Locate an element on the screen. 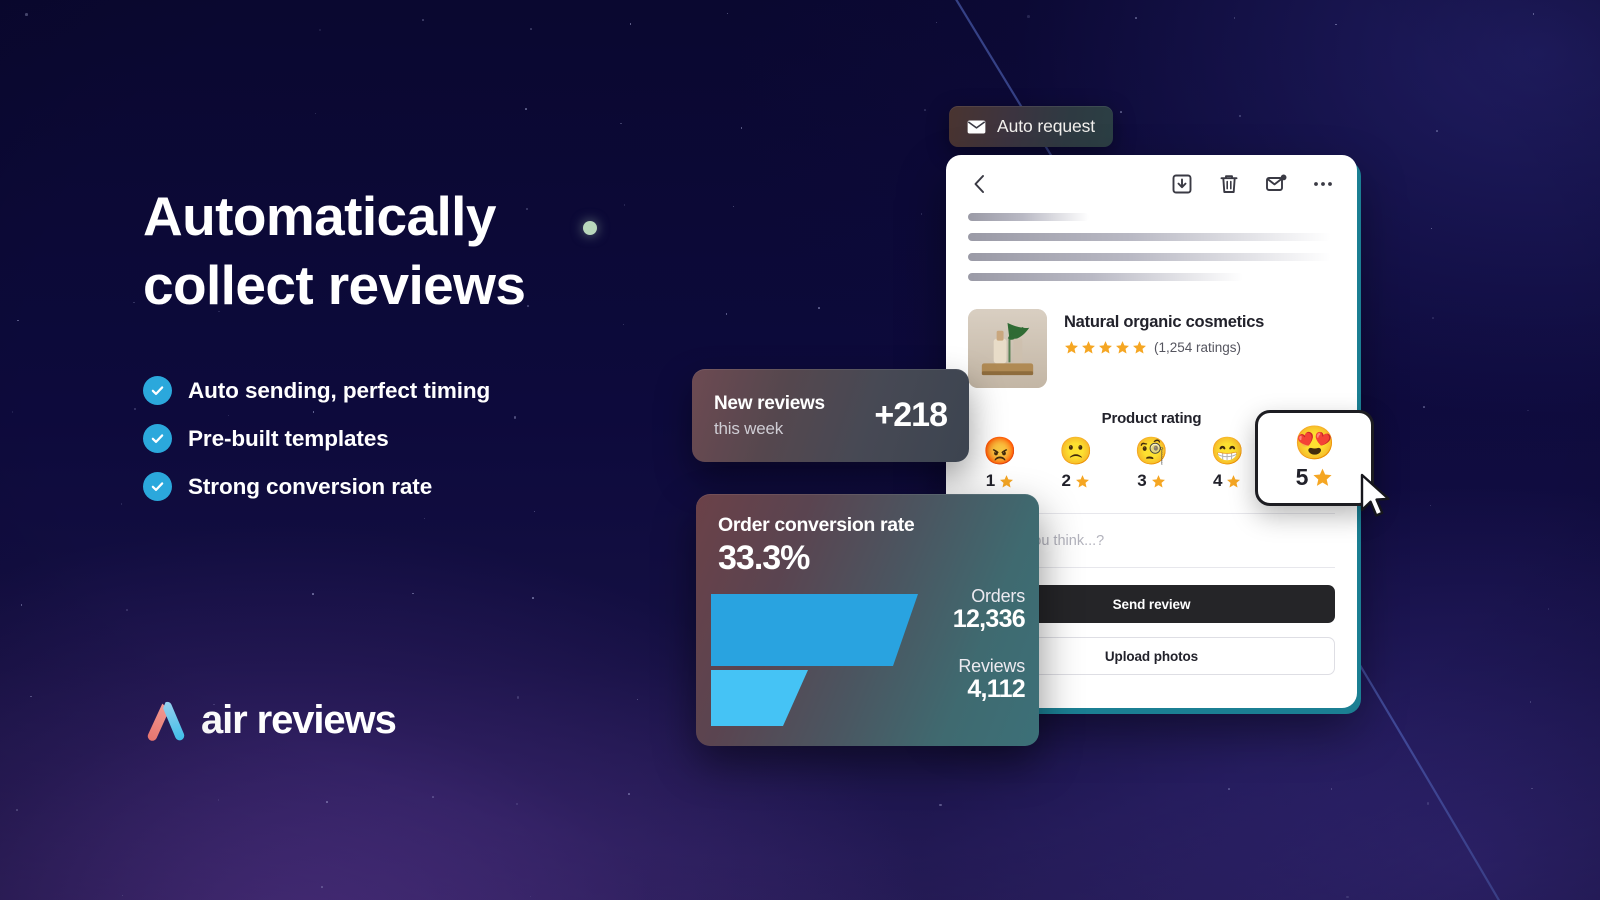 The width and height of the screenshot is (1600, 900). conversion-funnel-chart is located at coordinates (819, 660).